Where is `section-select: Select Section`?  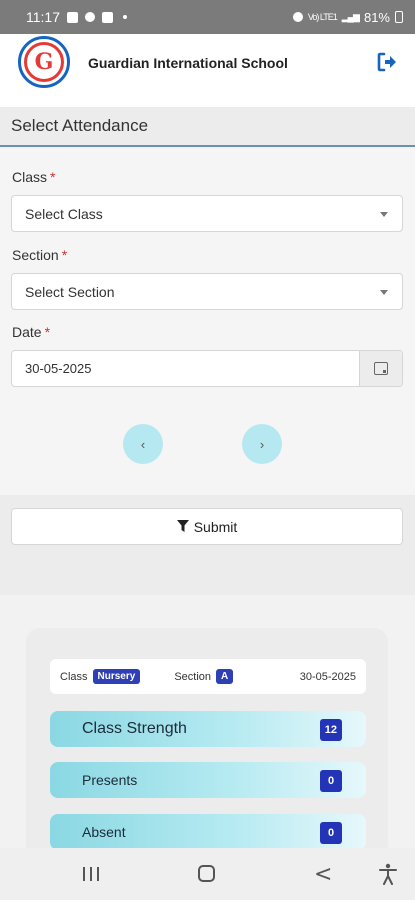 section-select: Select Section is located at coordinates (207, 291).